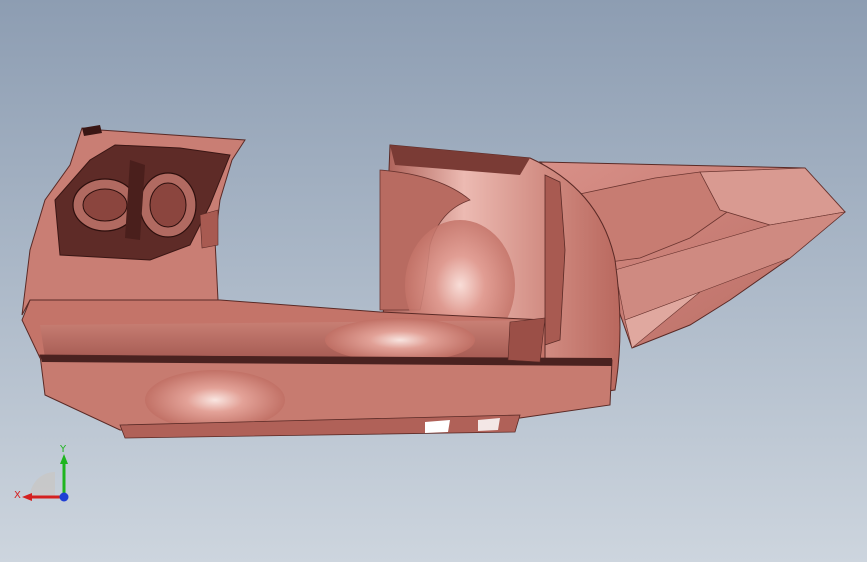 The width and height of the screenshot is (867, 562). I want to click on x-axis-label: X, so click(17, 495).